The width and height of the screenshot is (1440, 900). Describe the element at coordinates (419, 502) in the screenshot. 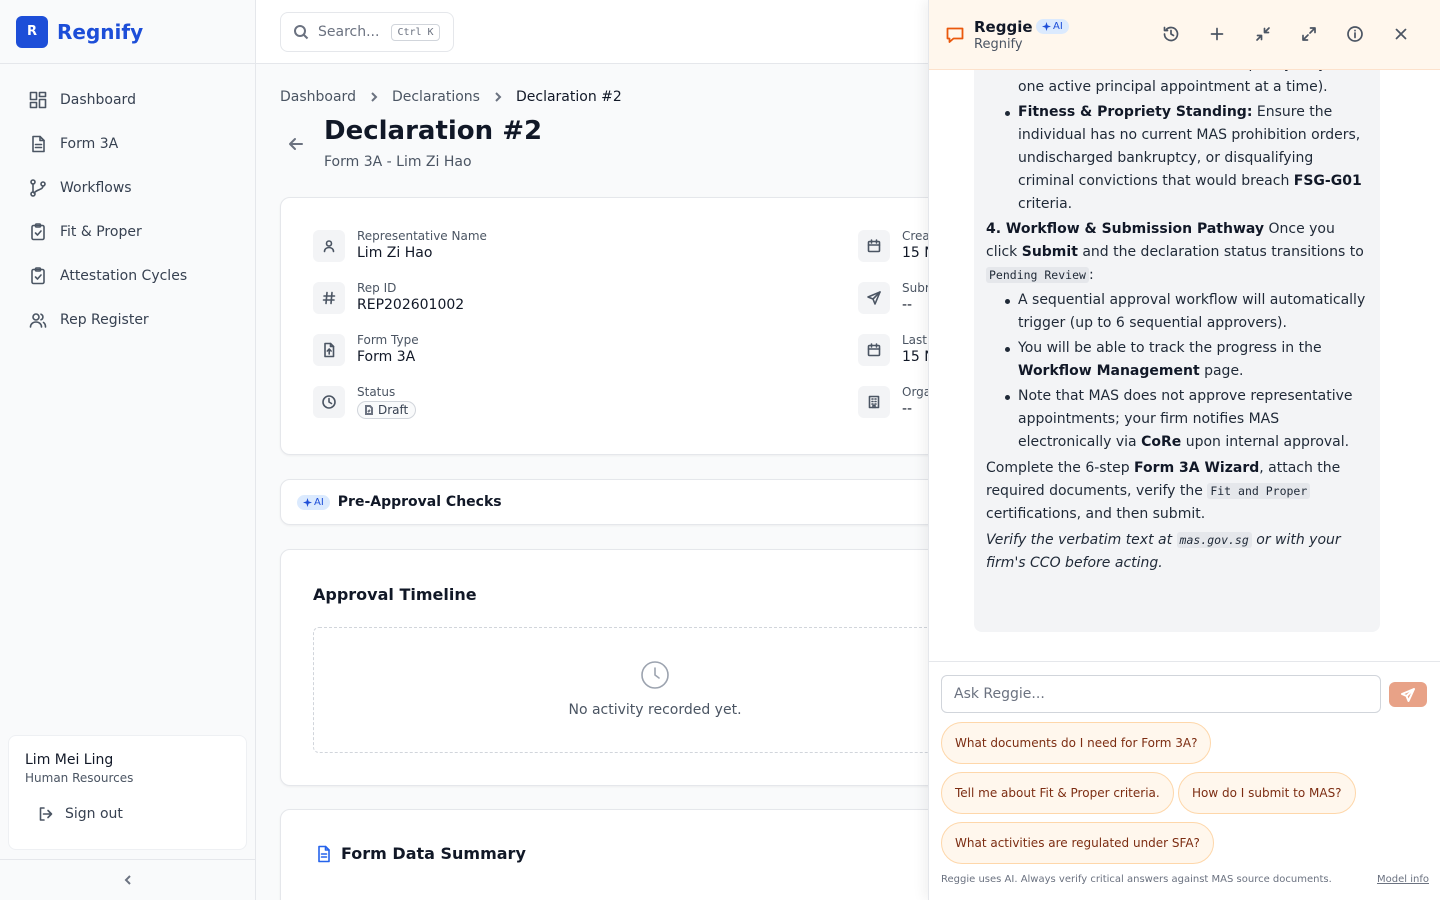

I see `pre-approval-title: Pre-Approval Checks` at that location.